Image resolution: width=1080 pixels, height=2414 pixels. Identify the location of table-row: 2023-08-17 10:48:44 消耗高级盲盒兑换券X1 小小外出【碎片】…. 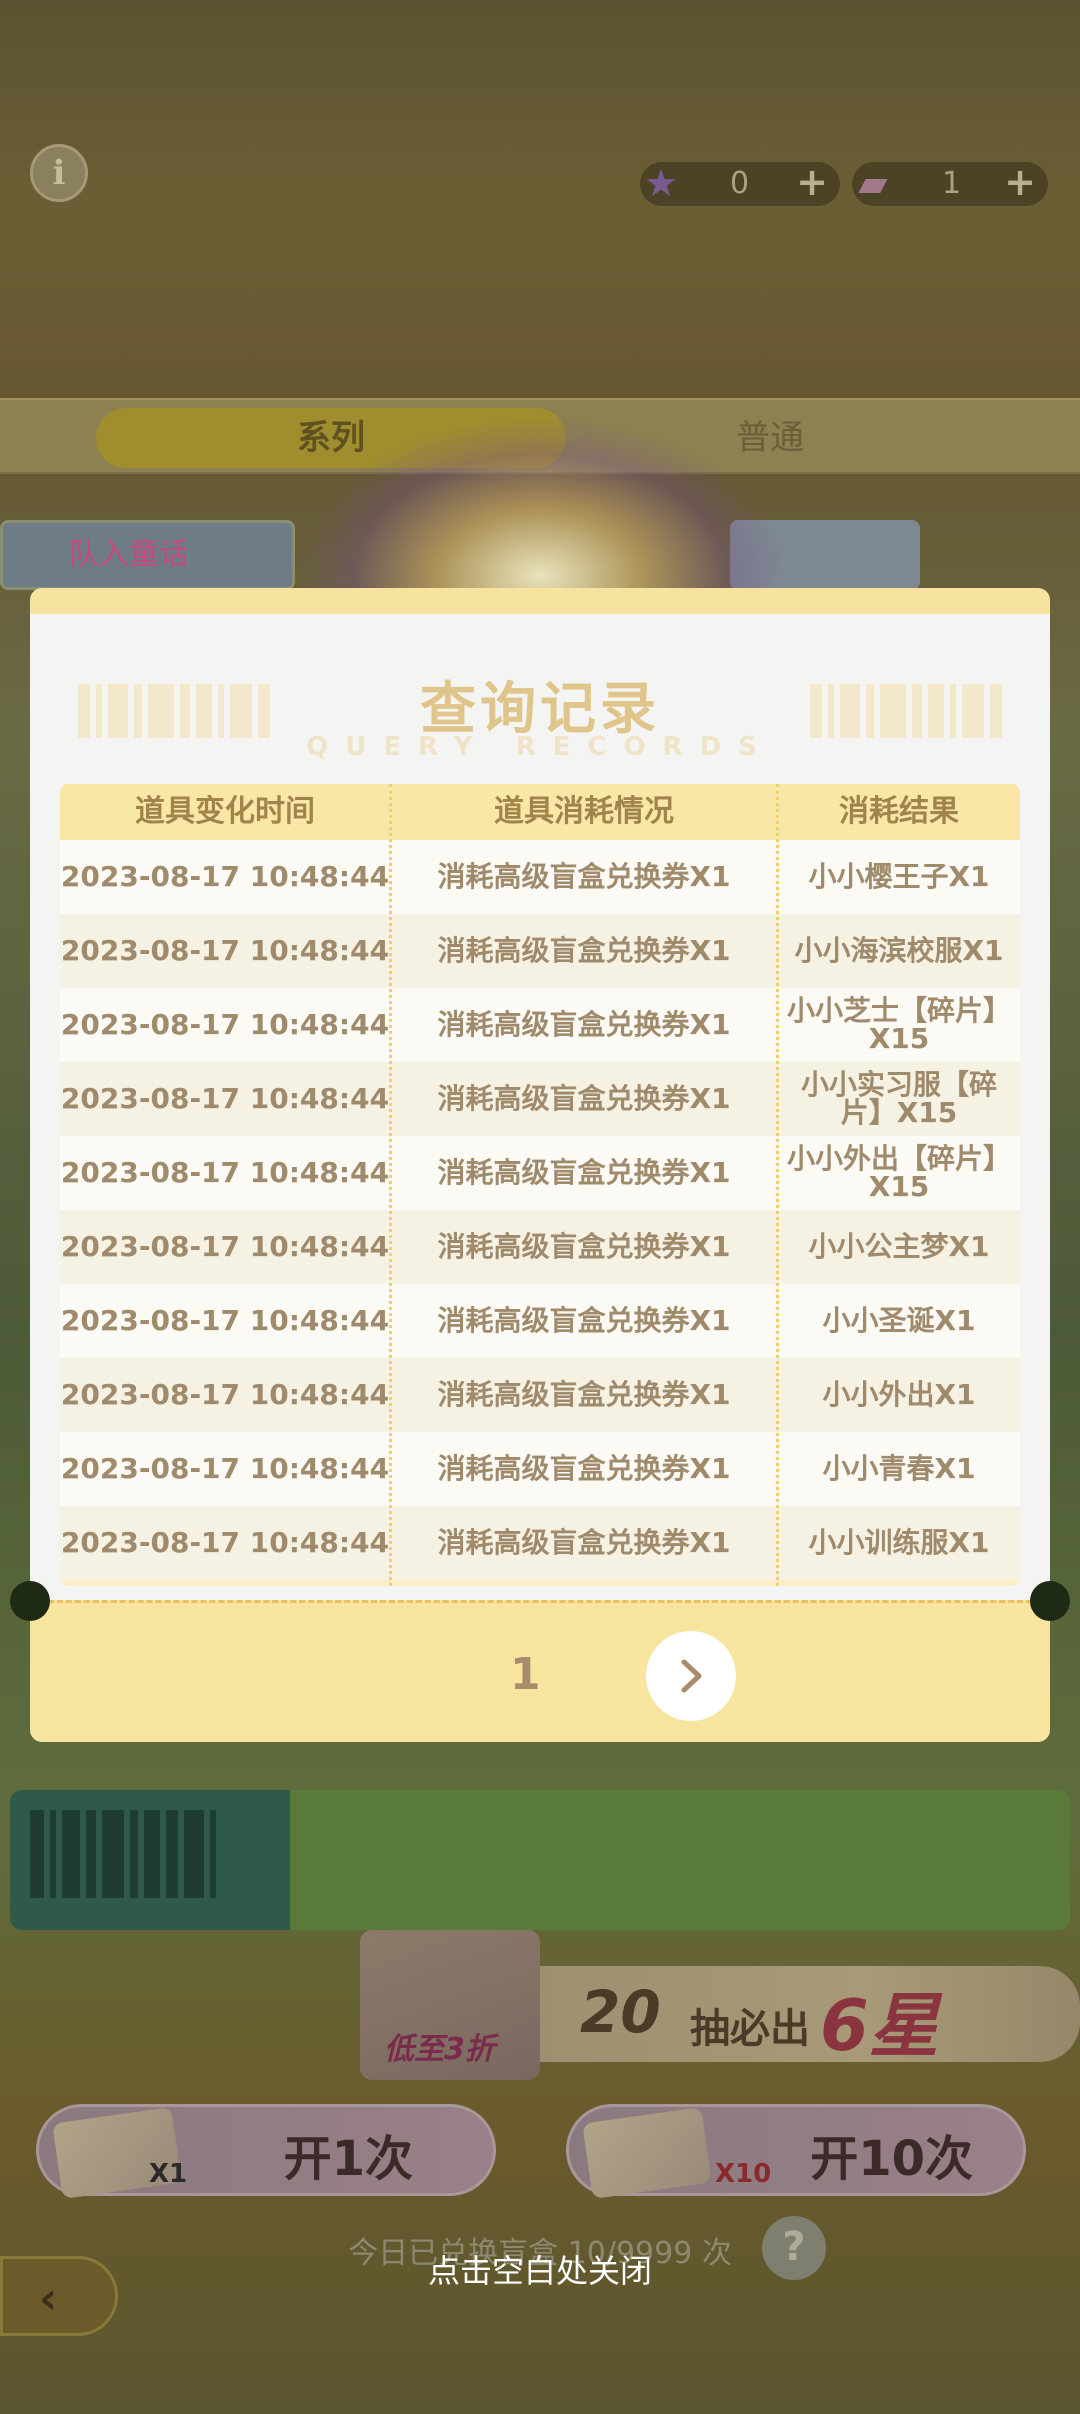
(540, 1173).